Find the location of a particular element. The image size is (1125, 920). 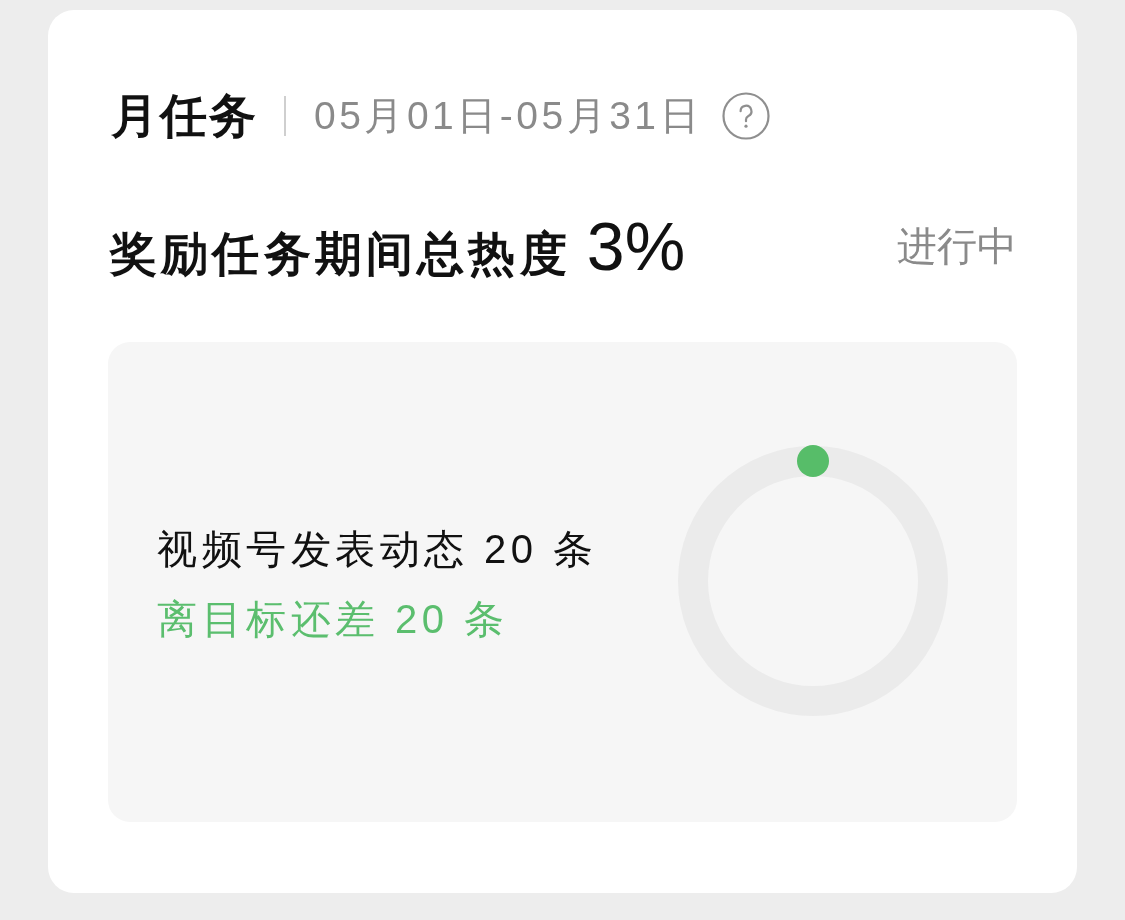

card-title: 月任务 is located at coordinates (184, 116).